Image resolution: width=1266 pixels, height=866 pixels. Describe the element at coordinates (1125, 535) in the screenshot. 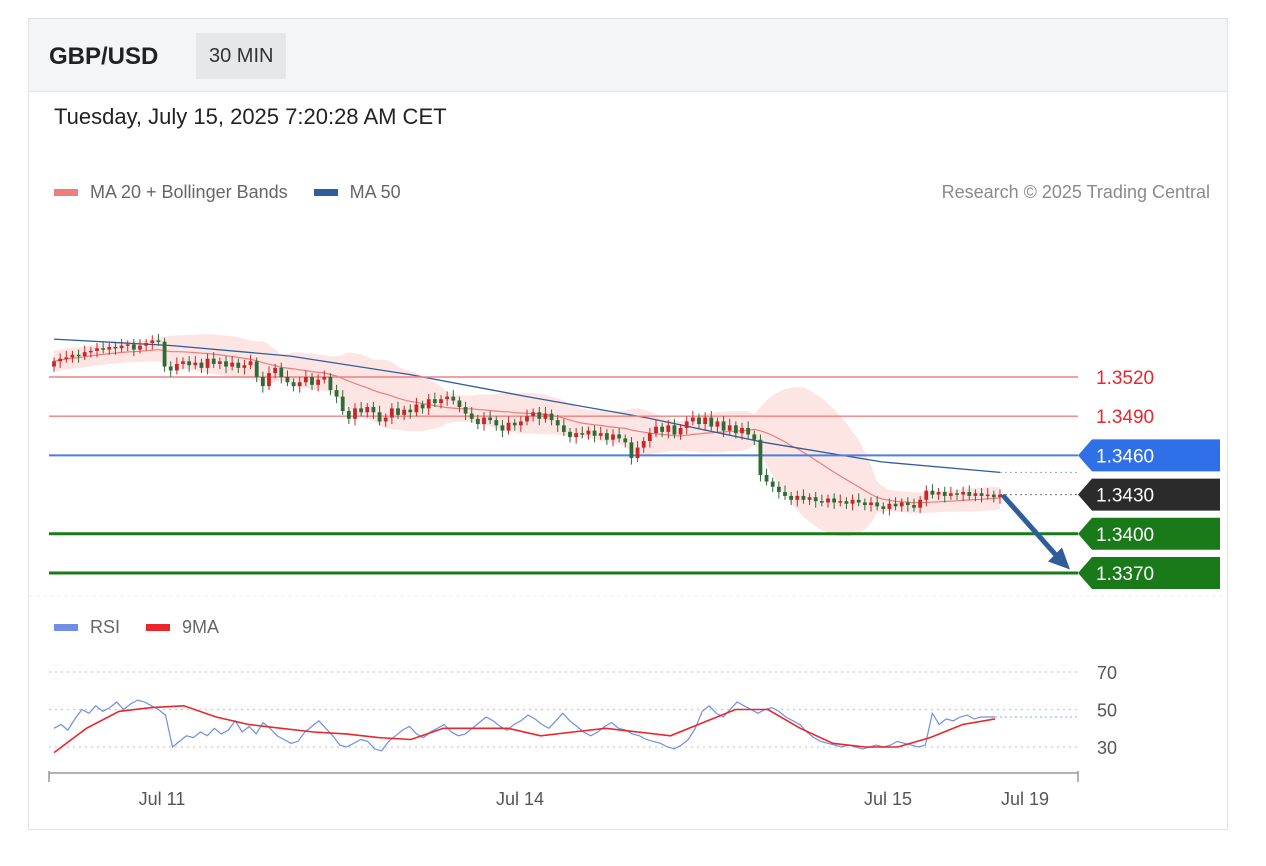

I see `level-label-support: 1.3400` at that location.